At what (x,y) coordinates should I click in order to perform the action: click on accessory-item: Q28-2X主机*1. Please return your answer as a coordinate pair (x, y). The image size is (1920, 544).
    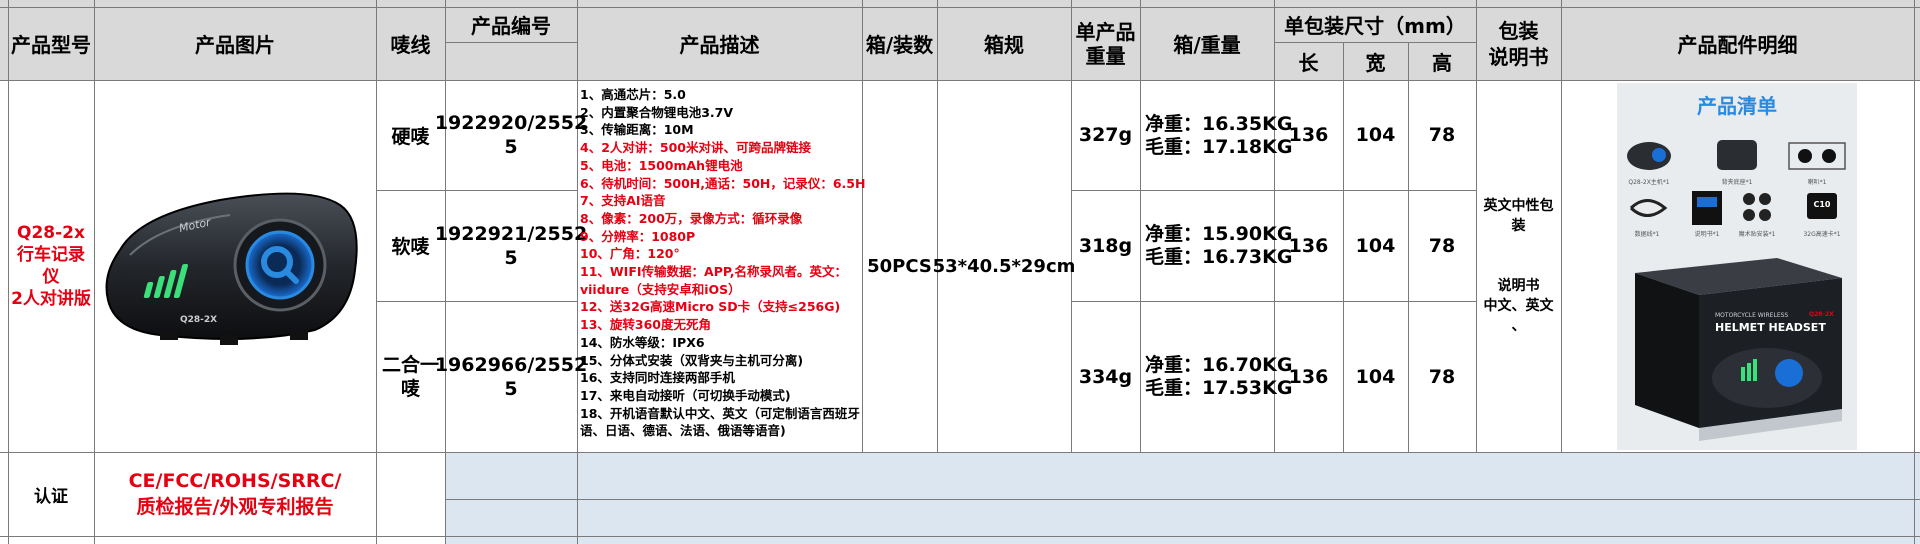
    Looking at the image, I should click on (1648, 182).